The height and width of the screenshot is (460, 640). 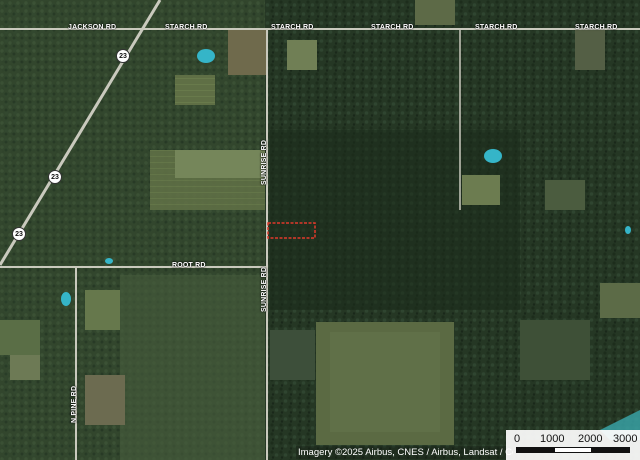 I want to click on scale-label: 3000, so click(x=625, y=439).